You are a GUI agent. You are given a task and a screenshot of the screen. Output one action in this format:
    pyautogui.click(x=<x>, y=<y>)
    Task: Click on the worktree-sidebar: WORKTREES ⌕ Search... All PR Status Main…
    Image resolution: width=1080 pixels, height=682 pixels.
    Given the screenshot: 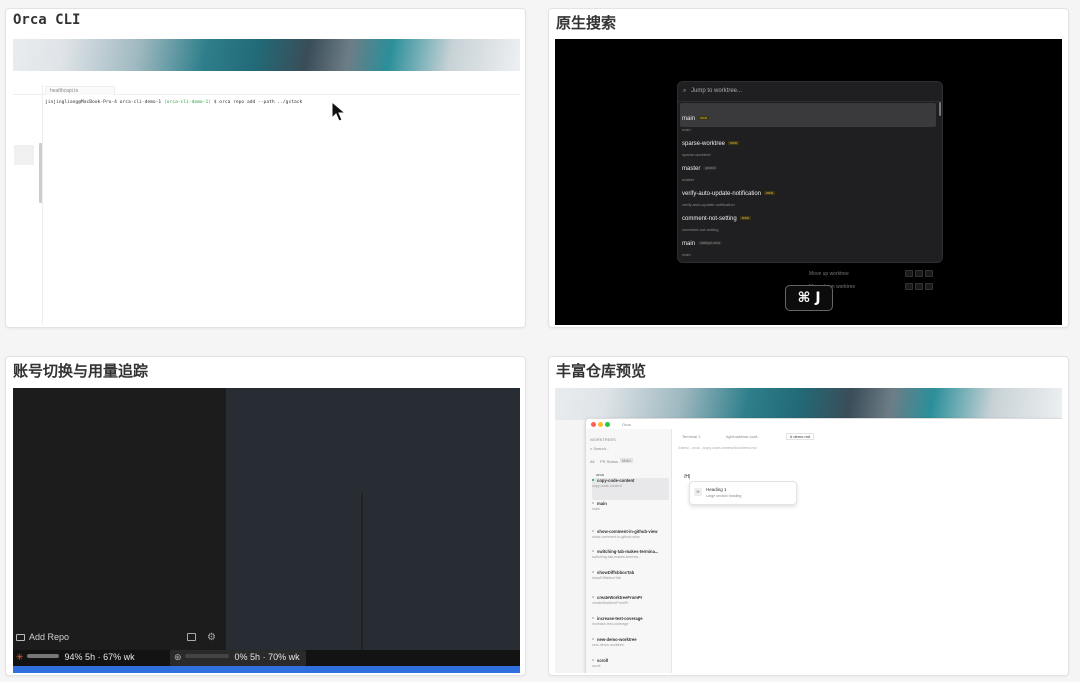 What is the action you would take?
    pyautogui.click(x=629, y=551)
    